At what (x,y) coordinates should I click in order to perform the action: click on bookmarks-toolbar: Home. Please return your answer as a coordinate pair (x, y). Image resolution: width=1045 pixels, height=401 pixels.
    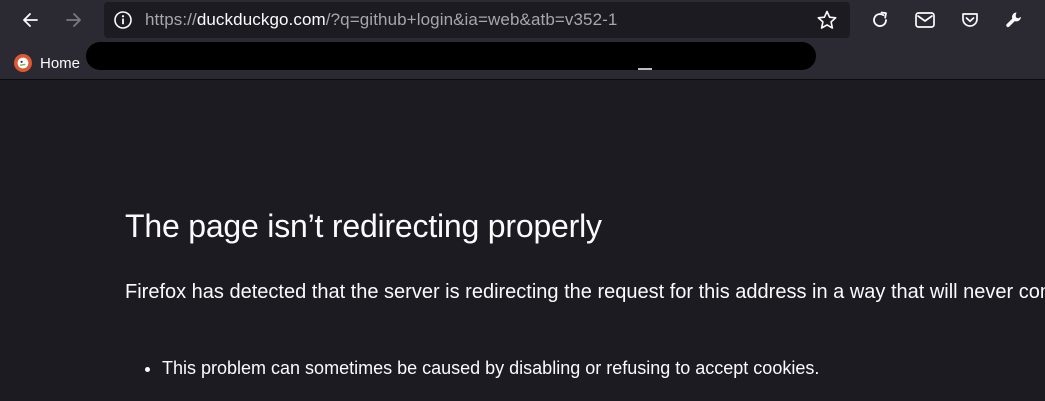
    Looking at the image, I should click on (522, 60).